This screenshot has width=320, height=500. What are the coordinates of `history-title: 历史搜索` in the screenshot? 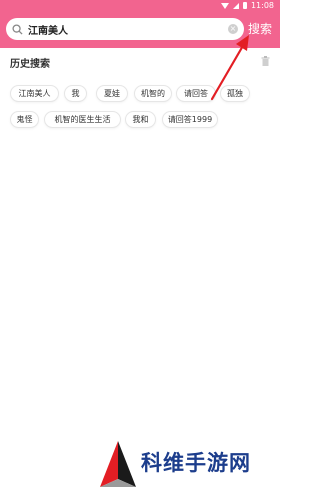 It's located at (30, 64).